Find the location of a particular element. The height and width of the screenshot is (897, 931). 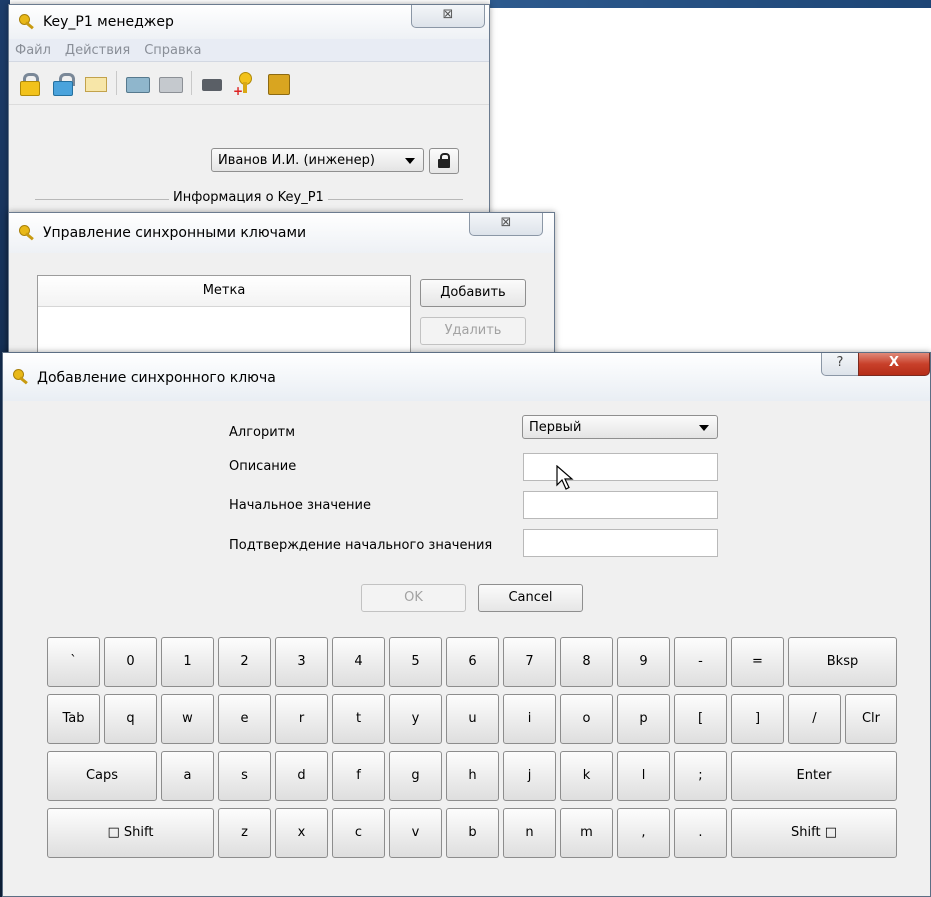

key-1: 1 is located at coordinates (187, 662).